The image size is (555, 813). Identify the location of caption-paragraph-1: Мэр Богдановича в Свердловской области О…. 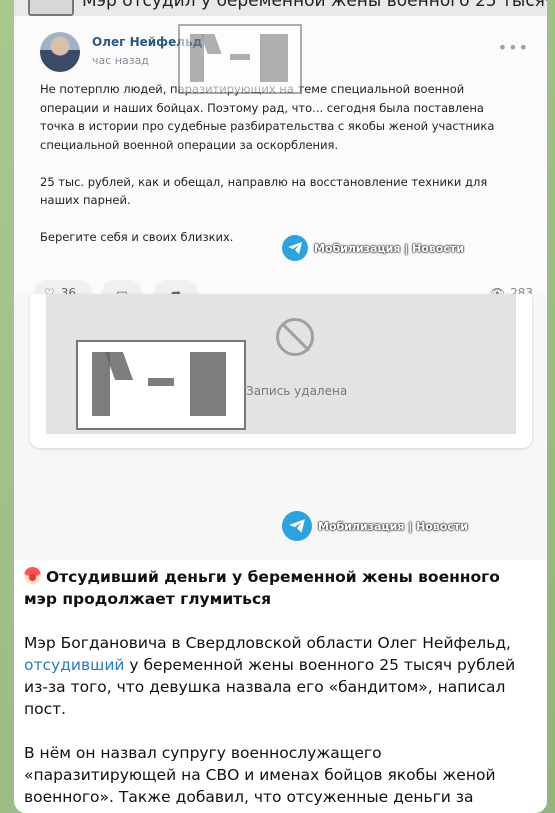
(280, 676).